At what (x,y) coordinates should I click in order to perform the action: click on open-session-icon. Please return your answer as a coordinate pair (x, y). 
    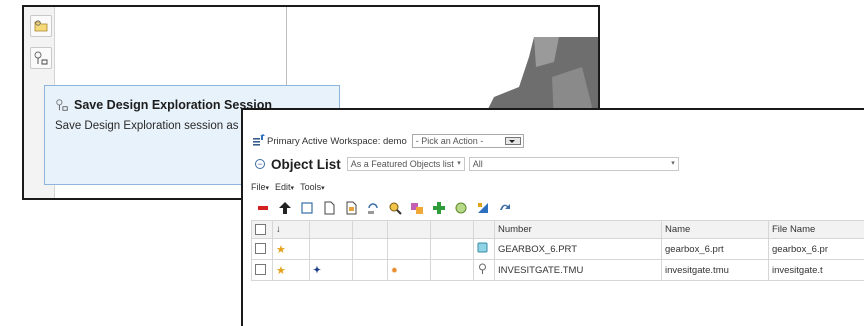
    Looking at the image, I should click on (41, 26).